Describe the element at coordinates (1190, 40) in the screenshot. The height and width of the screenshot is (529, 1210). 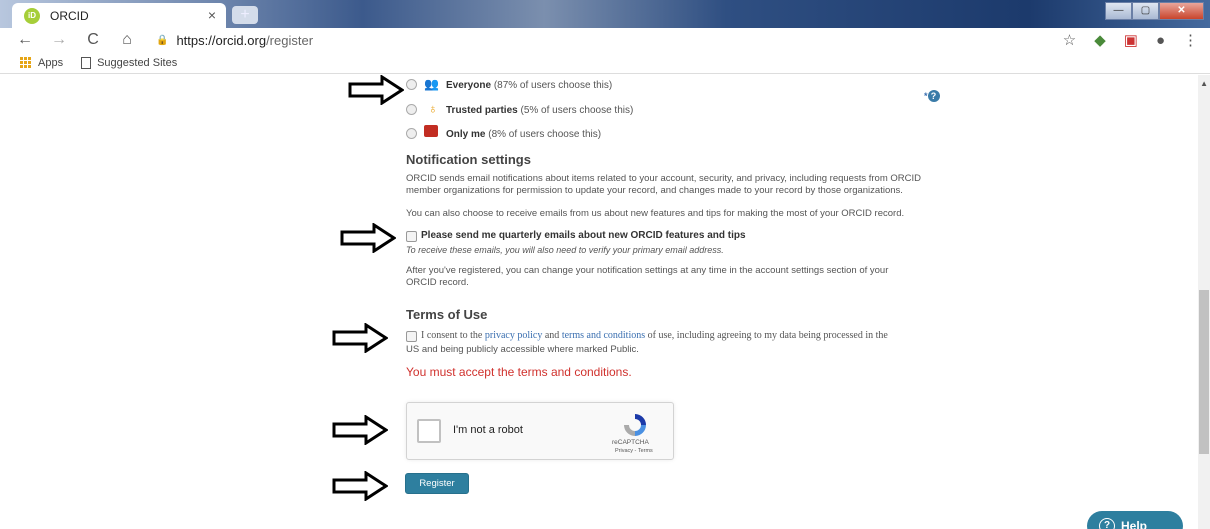
I see `menu-kebab-icon: ⋮` at that location.